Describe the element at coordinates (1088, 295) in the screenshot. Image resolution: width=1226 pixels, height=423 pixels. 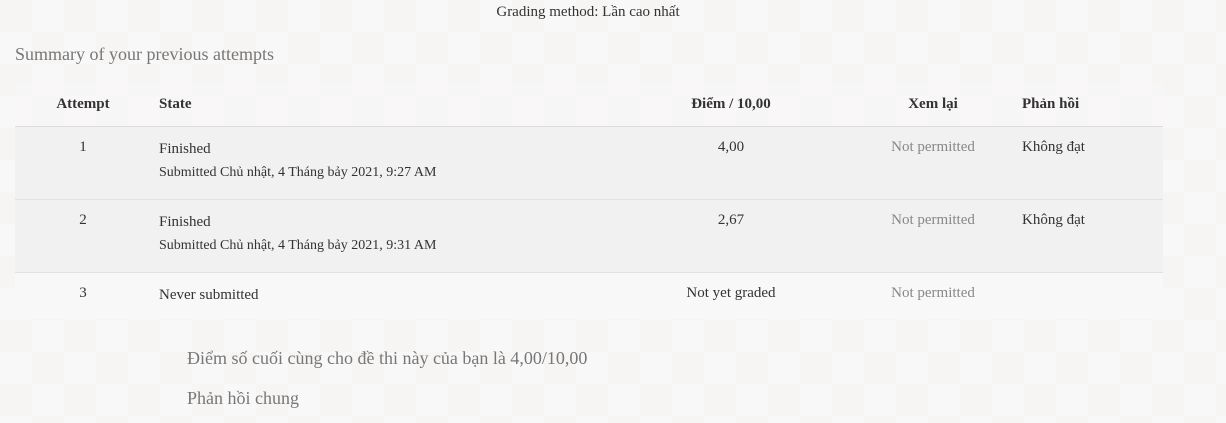
I see `attempt-feedback` at that location.